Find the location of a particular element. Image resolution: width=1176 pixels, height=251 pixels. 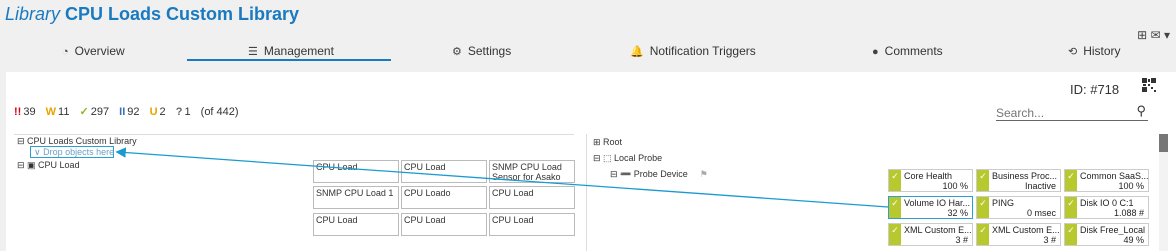

stat-down: !! 39 is located at coordinates (25, 112).